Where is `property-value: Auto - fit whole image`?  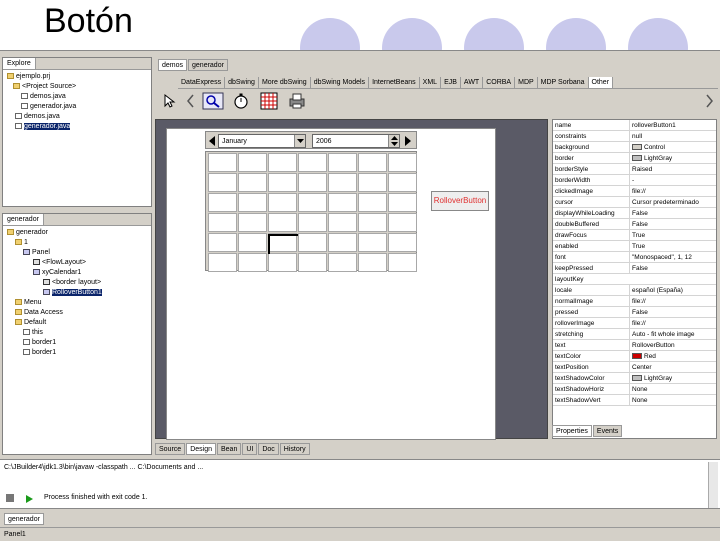 property-value: Auto - fit whole image is located at coordinates (672, 334).